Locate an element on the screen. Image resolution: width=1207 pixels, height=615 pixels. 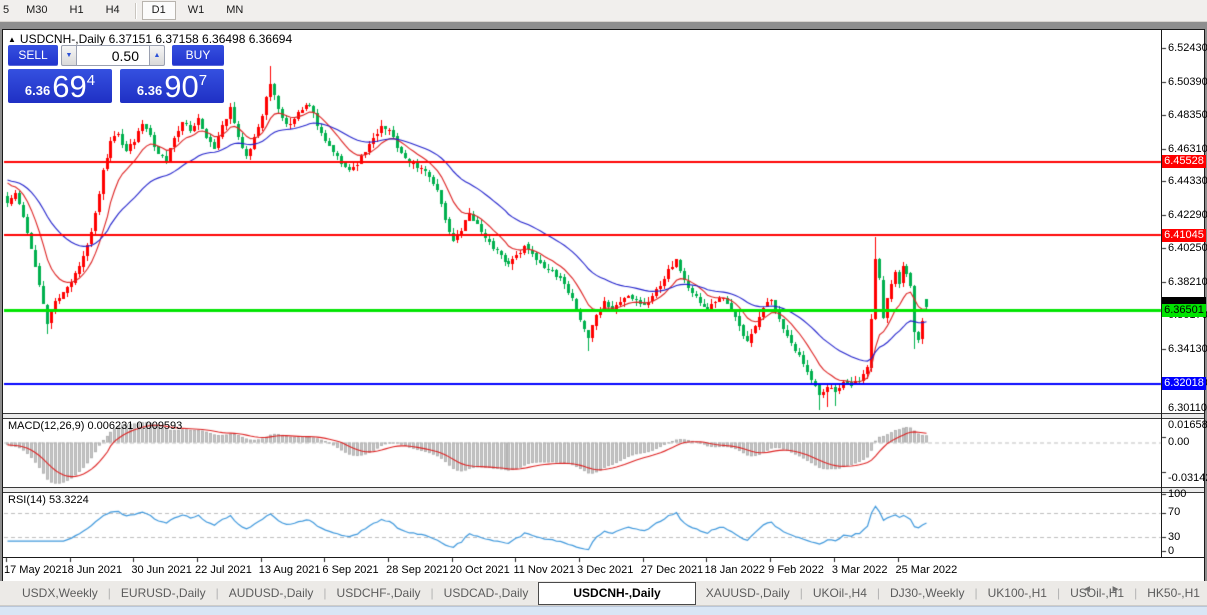
indicator-axis-tick: -0.03142 is located at coordinates (1187, 478).